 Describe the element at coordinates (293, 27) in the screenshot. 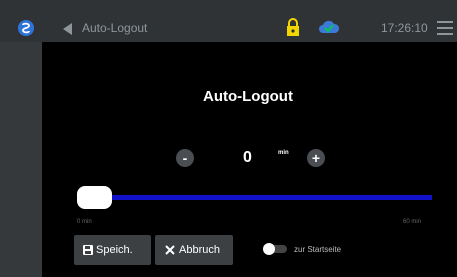

I see `lock-icon` at that location.